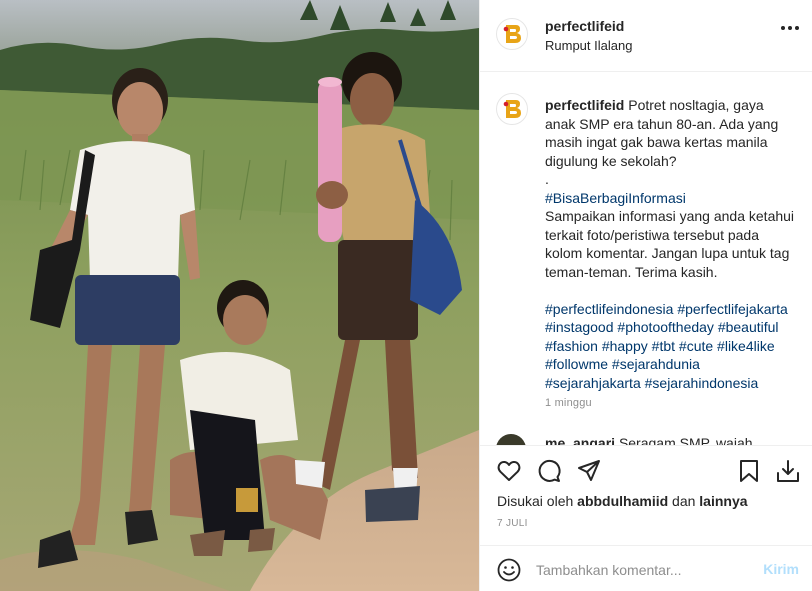 The height and width of the screenshot is (591, 812). I want to click on hashtag: #perfectlifejakarta, so click(732, 309).